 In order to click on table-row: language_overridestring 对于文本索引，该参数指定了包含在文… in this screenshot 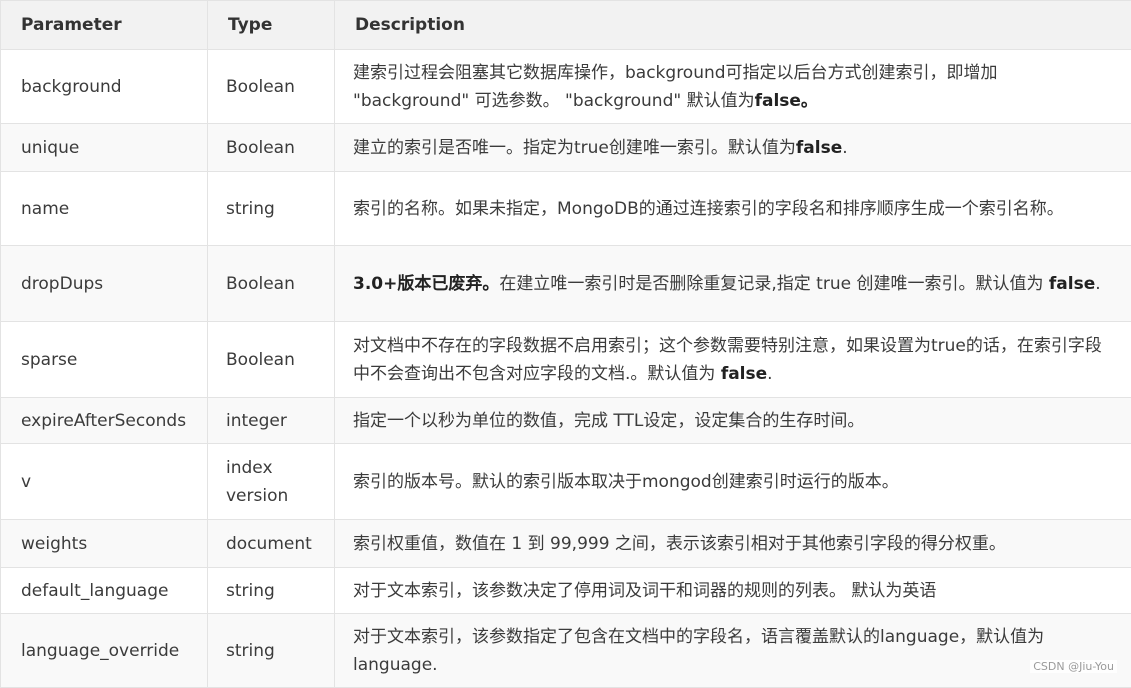, I will do `click(566, 651)`.